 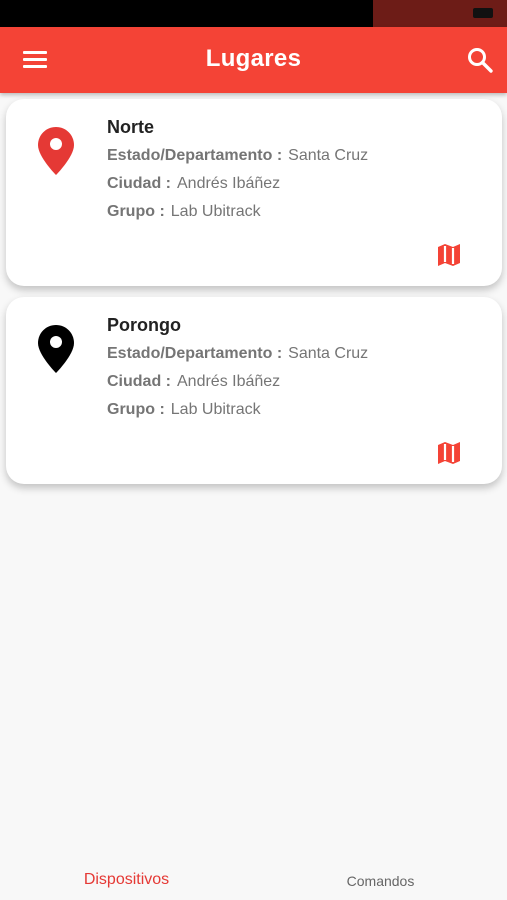 I want to click on status-bar-right, so click(x=440, y=13).